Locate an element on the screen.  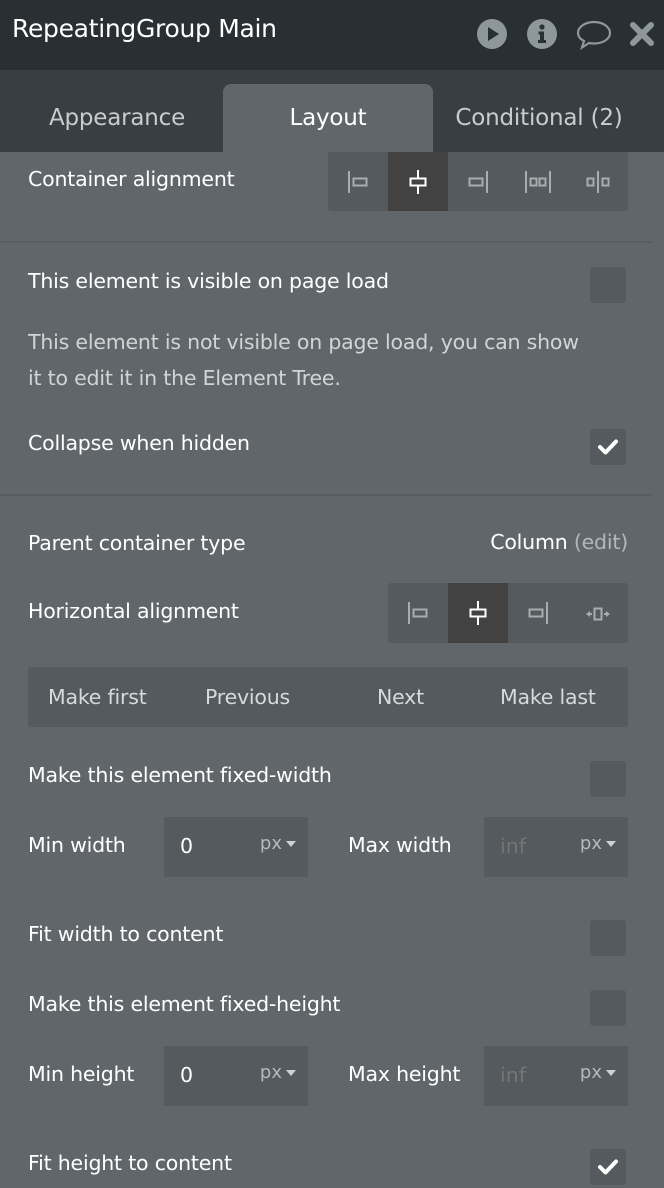
parent-container-value: Column (edit) is located at coordinates (559, 542).